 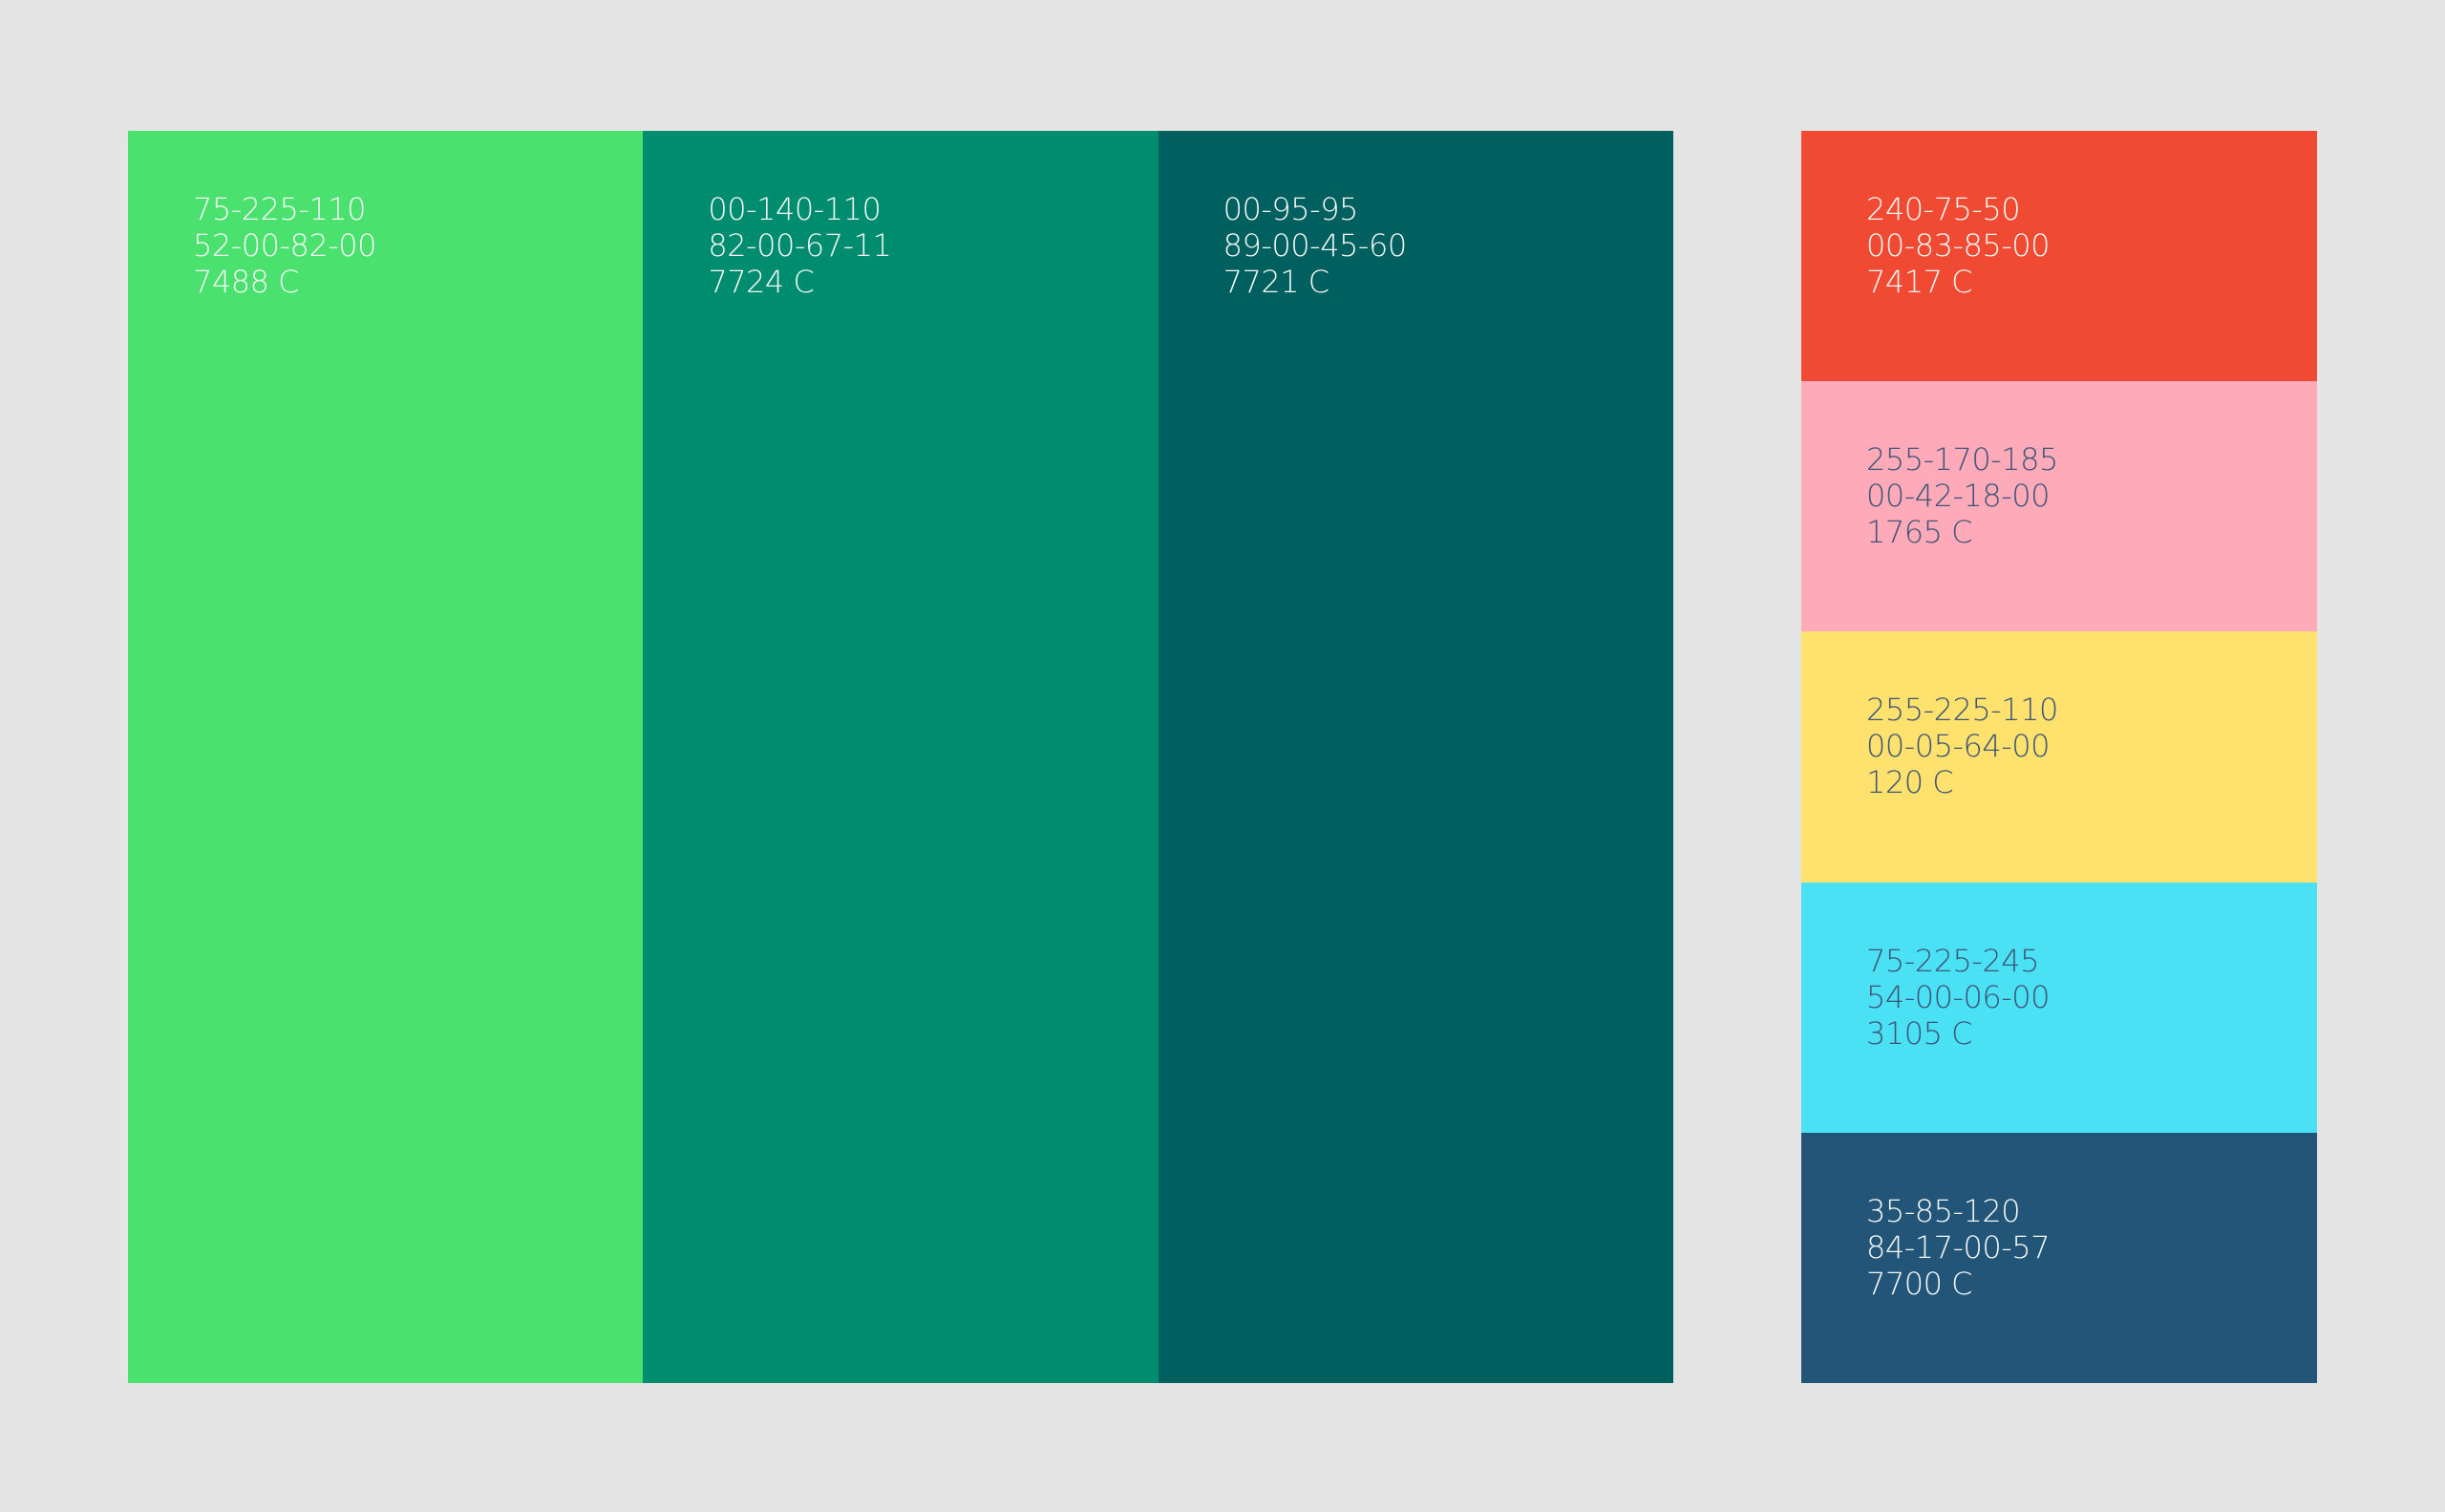 What do you see at coordinates (2059, 256) in the screenshot?
I see `swatch-red: 240-75-50 00-83-85-00 7417 C` at bounding box center [2059, 256].